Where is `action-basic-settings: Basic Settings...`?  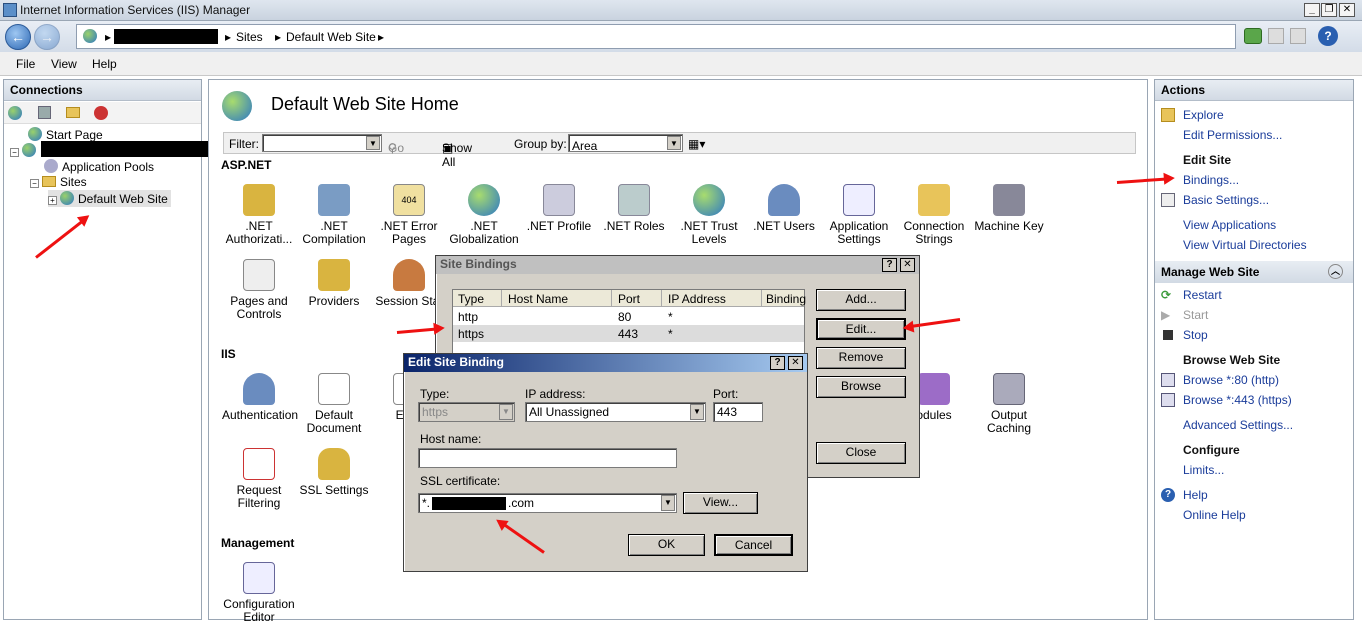
action-basic-settings: Basic Settings... is located at coordinates (1226, 200).